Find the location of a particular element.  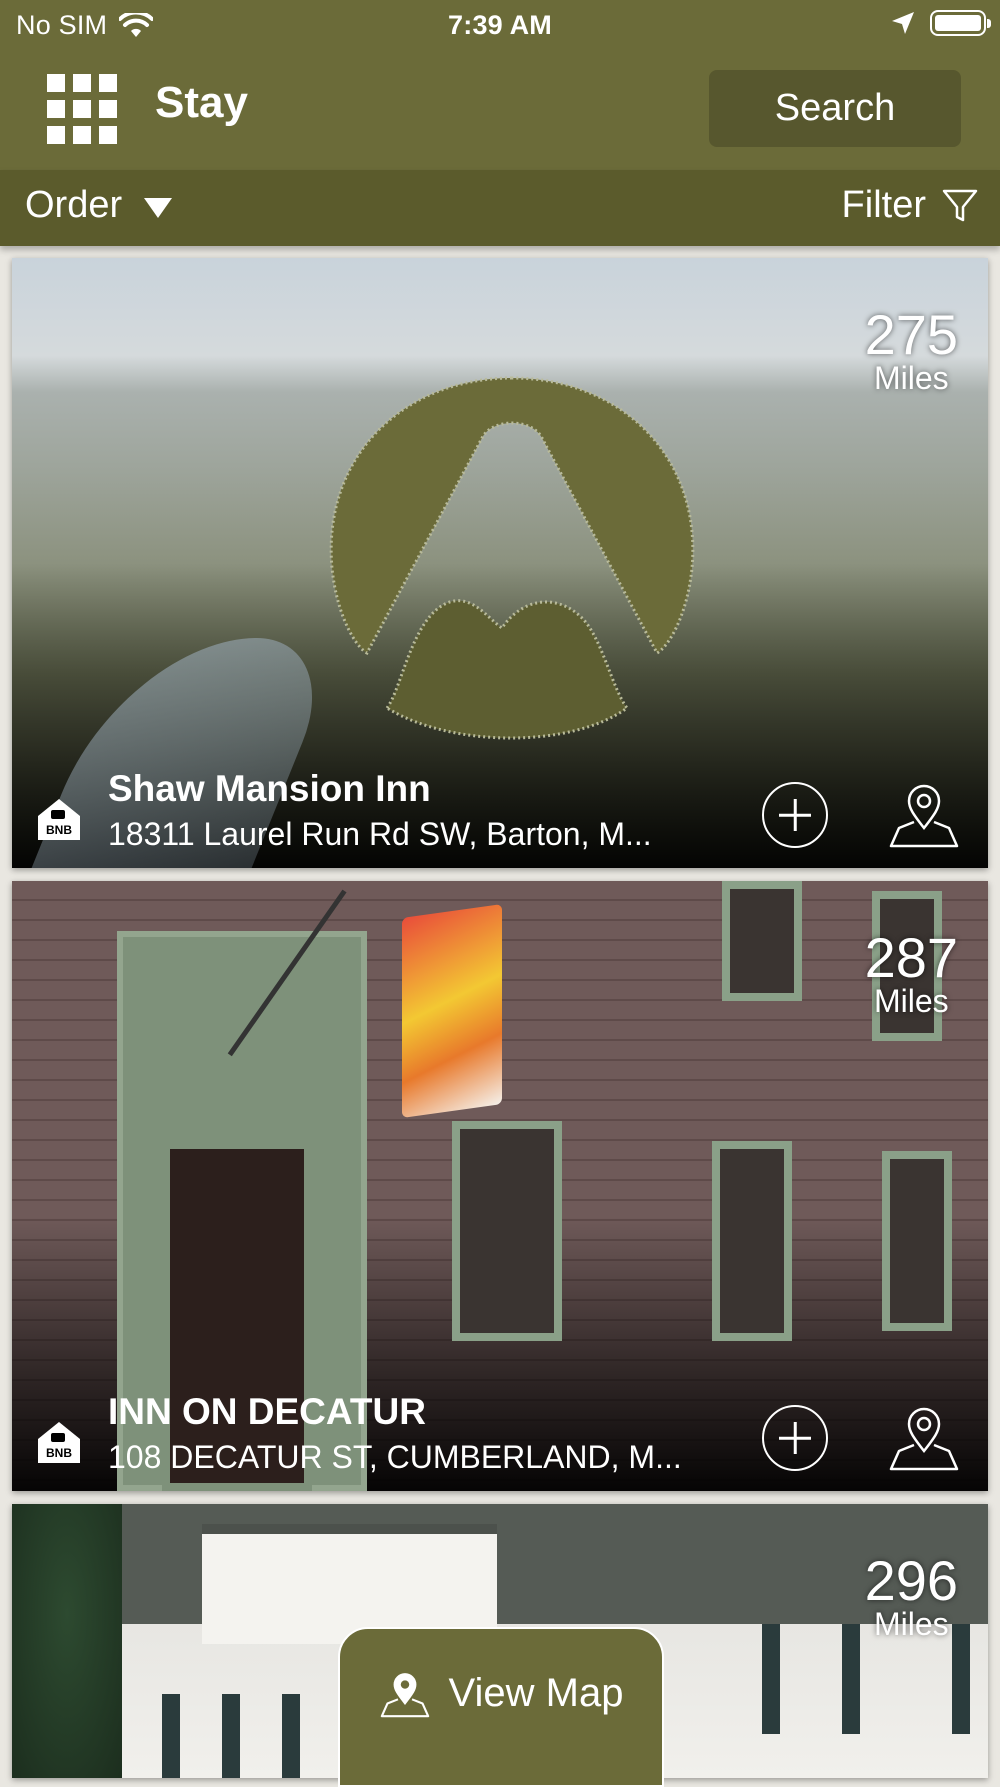

distance-badge: 275 Miles is located at coordinates (911, 349).